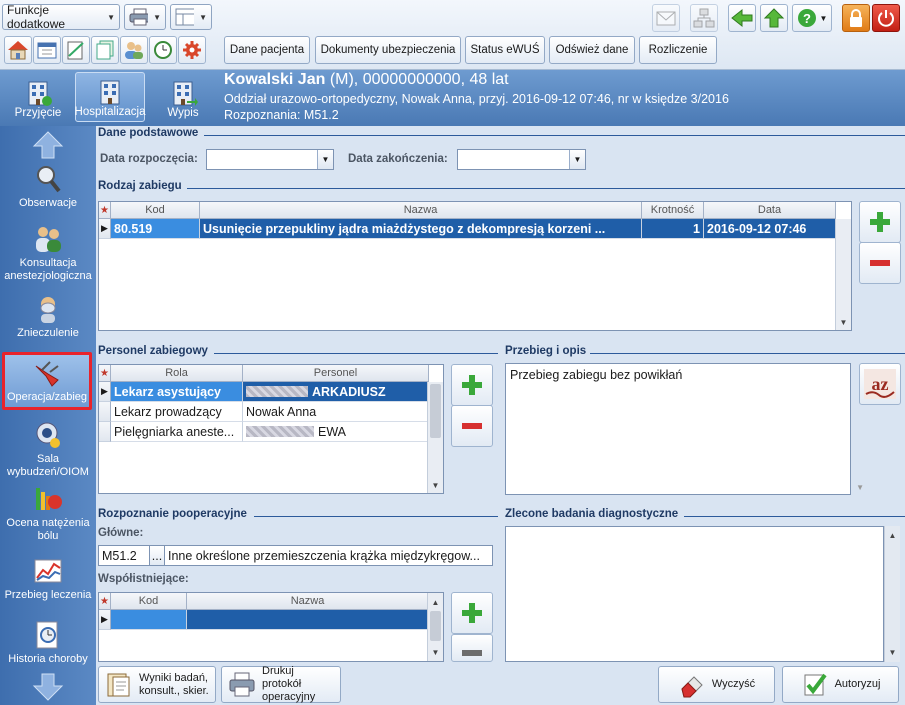  I want to click on lock-button, so click(856, 18).